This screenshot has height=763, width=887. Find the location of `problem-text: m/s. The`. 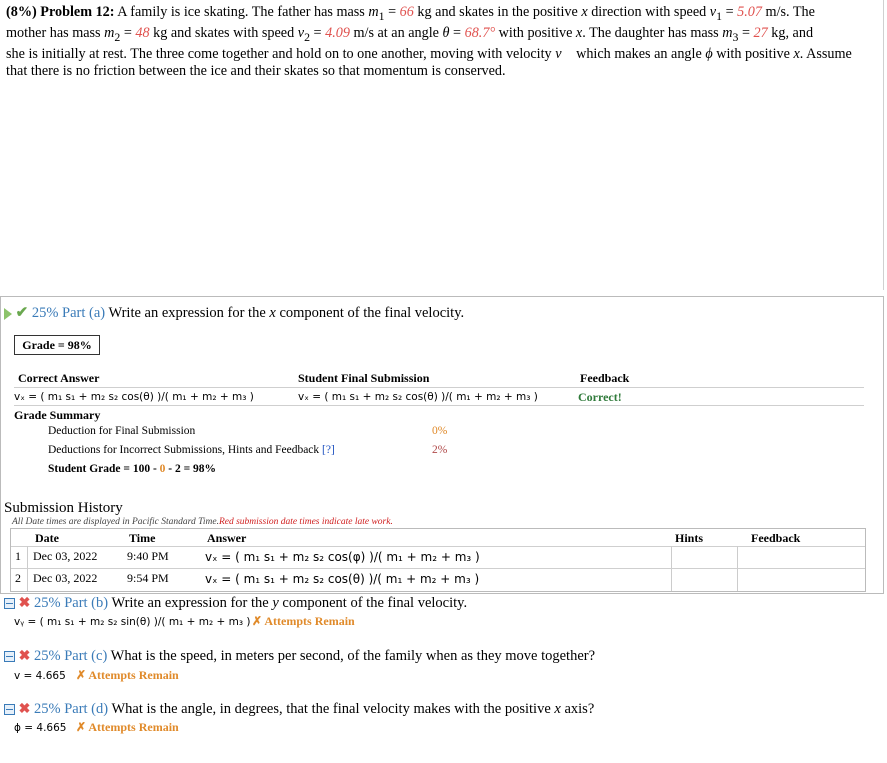

problem-text: m/s. The is located at coordinates (788, 12).